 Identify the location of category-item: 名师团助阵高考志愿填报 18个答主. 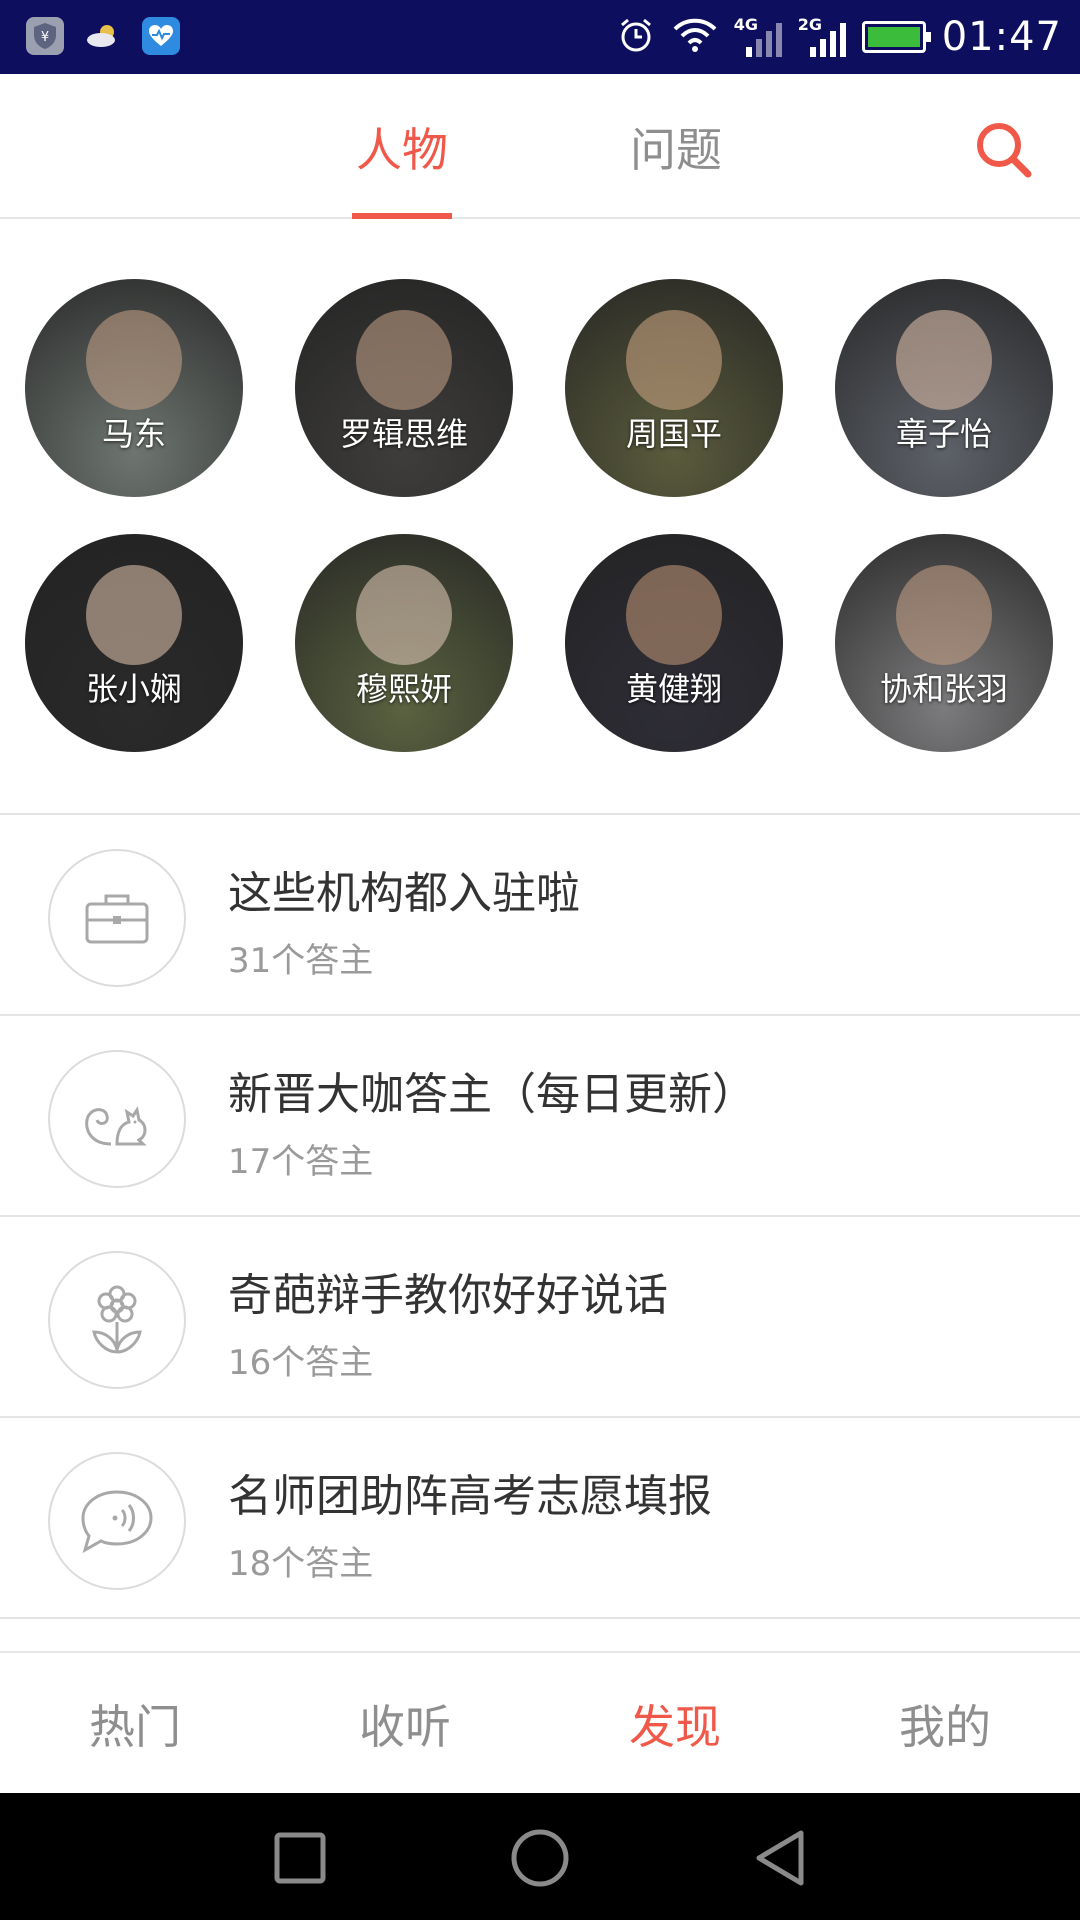
(540, 1518).